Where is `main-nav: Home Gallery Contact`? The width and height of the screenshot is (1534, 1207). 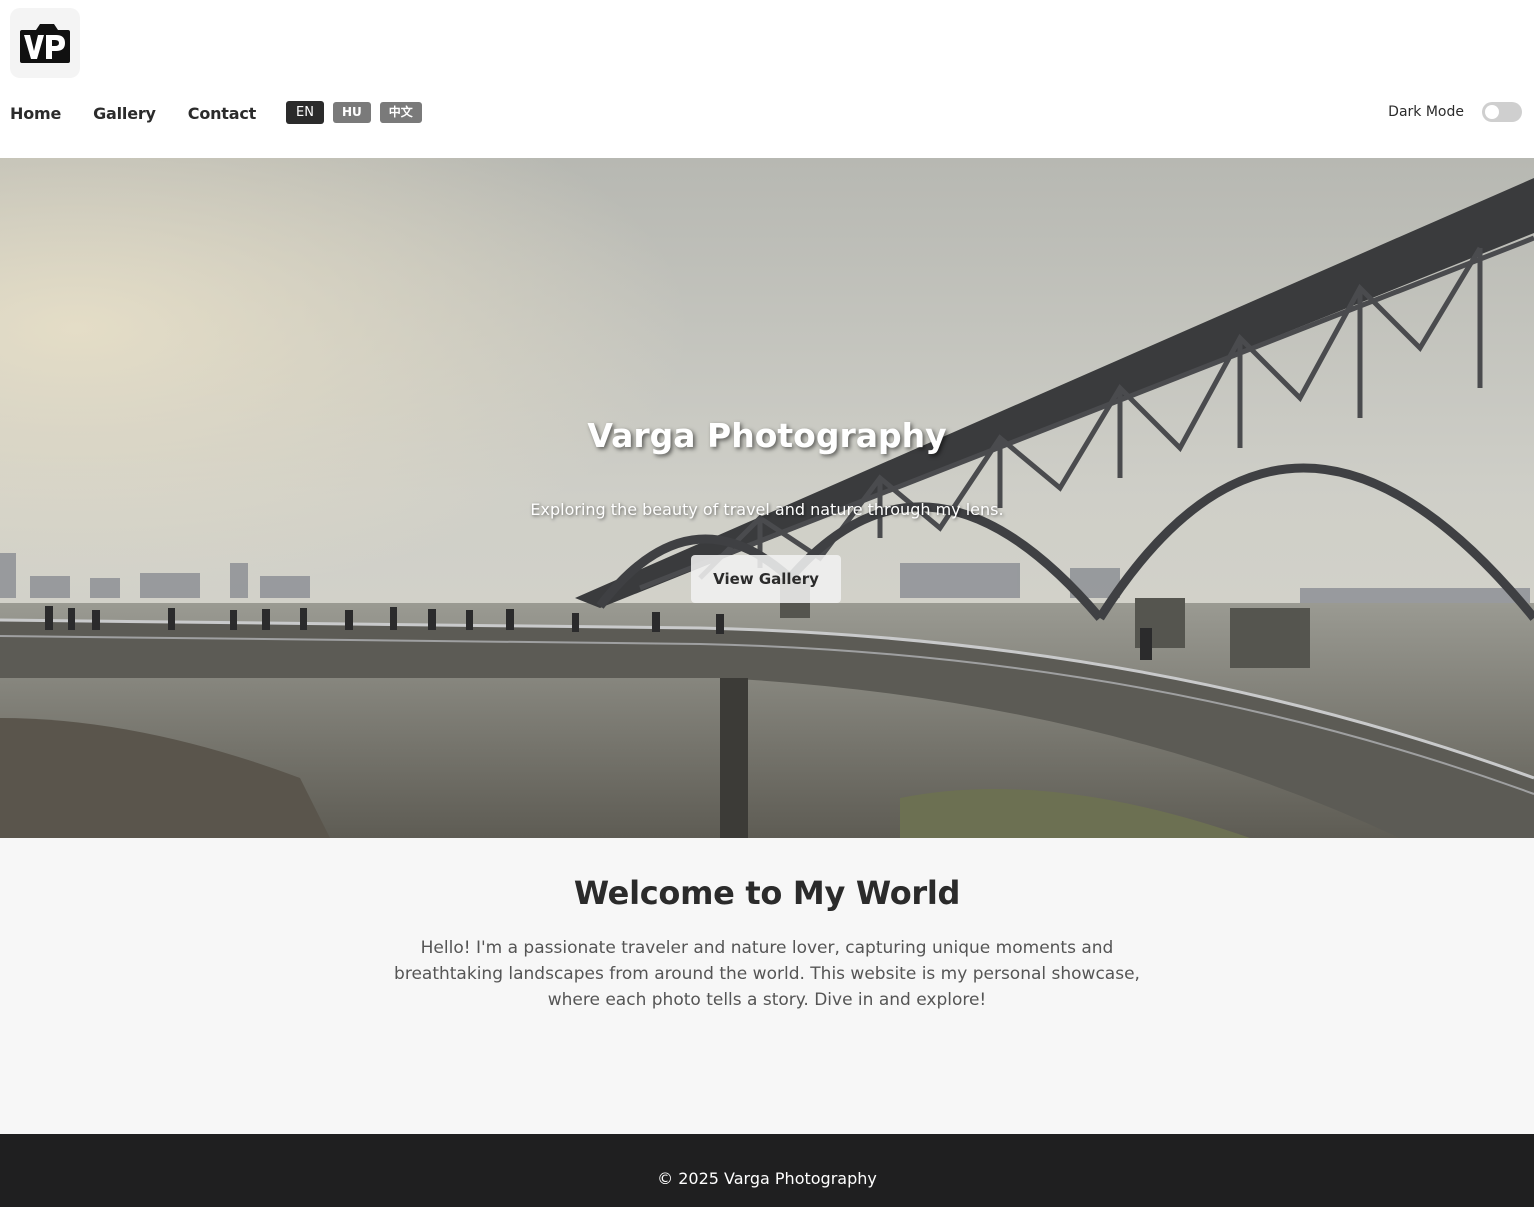
main-nav: Home Gallery Contact is located at coordinates (149, 113).